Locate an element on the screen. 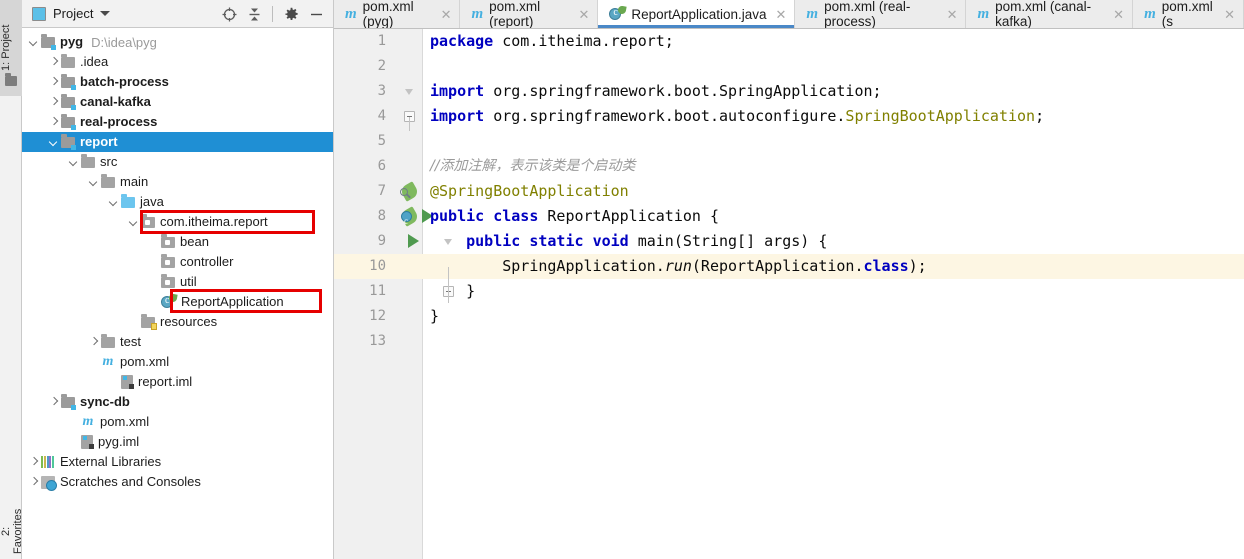 The height and width of the screenshot is (559, 1244). tree-node-controller: controller is located at coordinates (177, 262).